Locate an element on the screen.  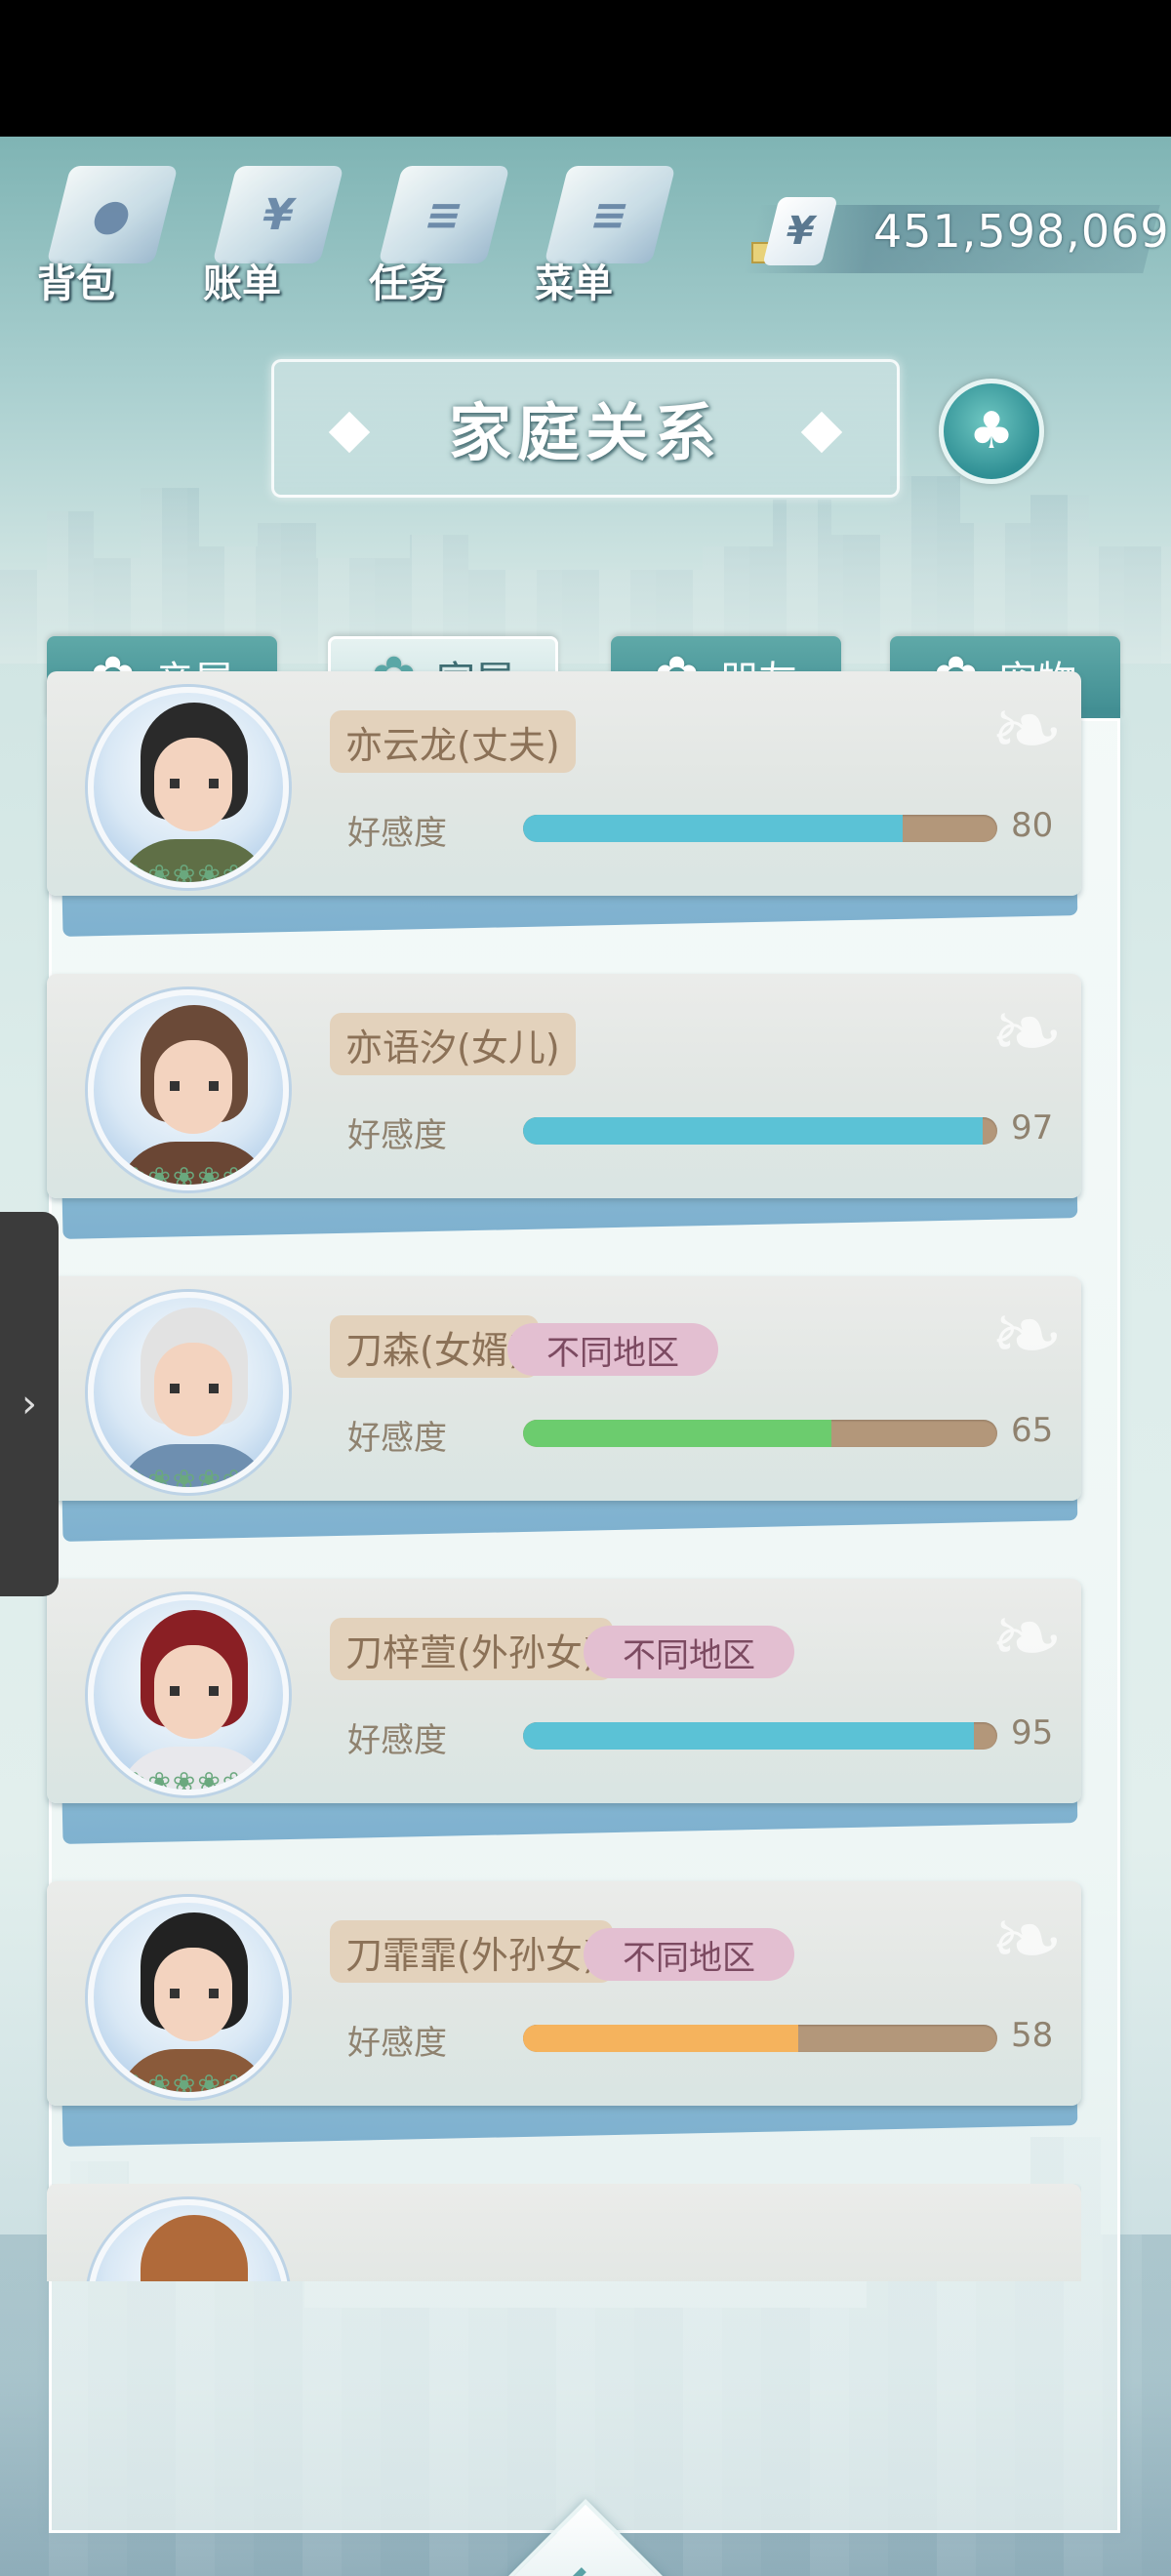
affinity-value: 80 is located at coordinates (1032, 825).